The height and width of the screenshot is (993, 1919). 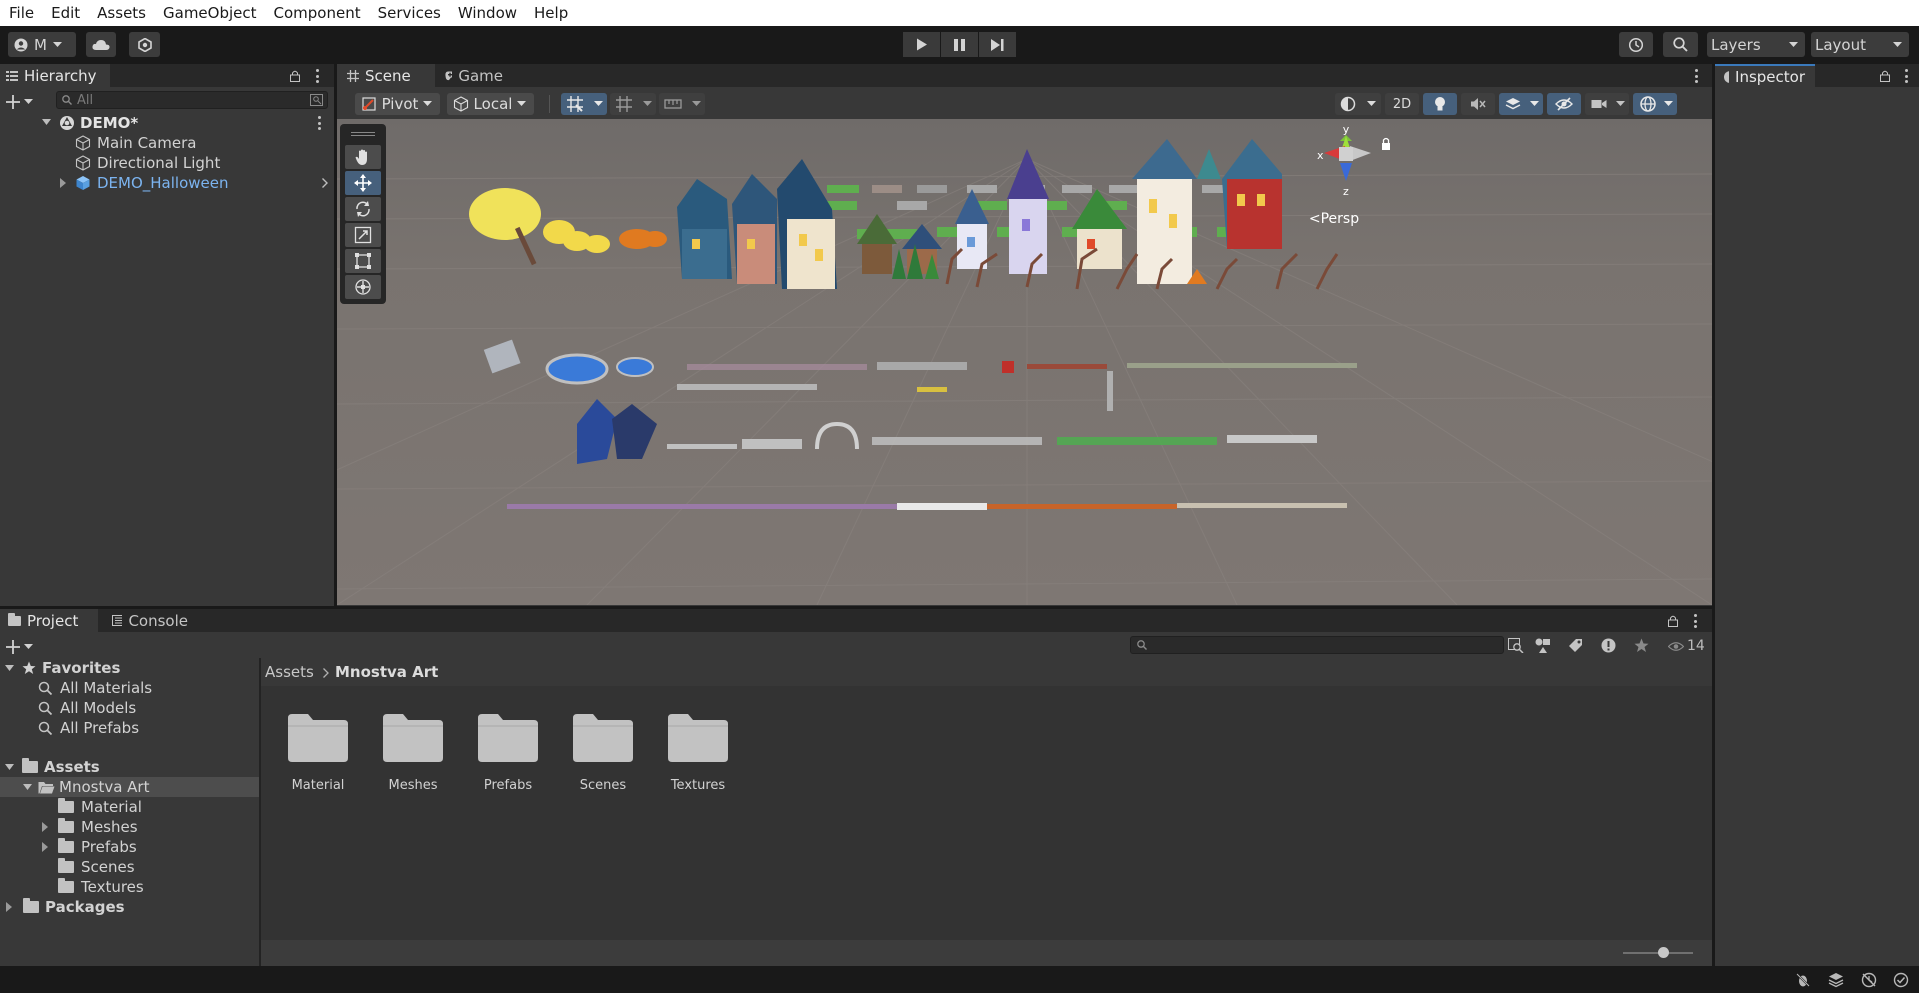 I want to click on local-dropdown: Local, so click(x=490, y=104).